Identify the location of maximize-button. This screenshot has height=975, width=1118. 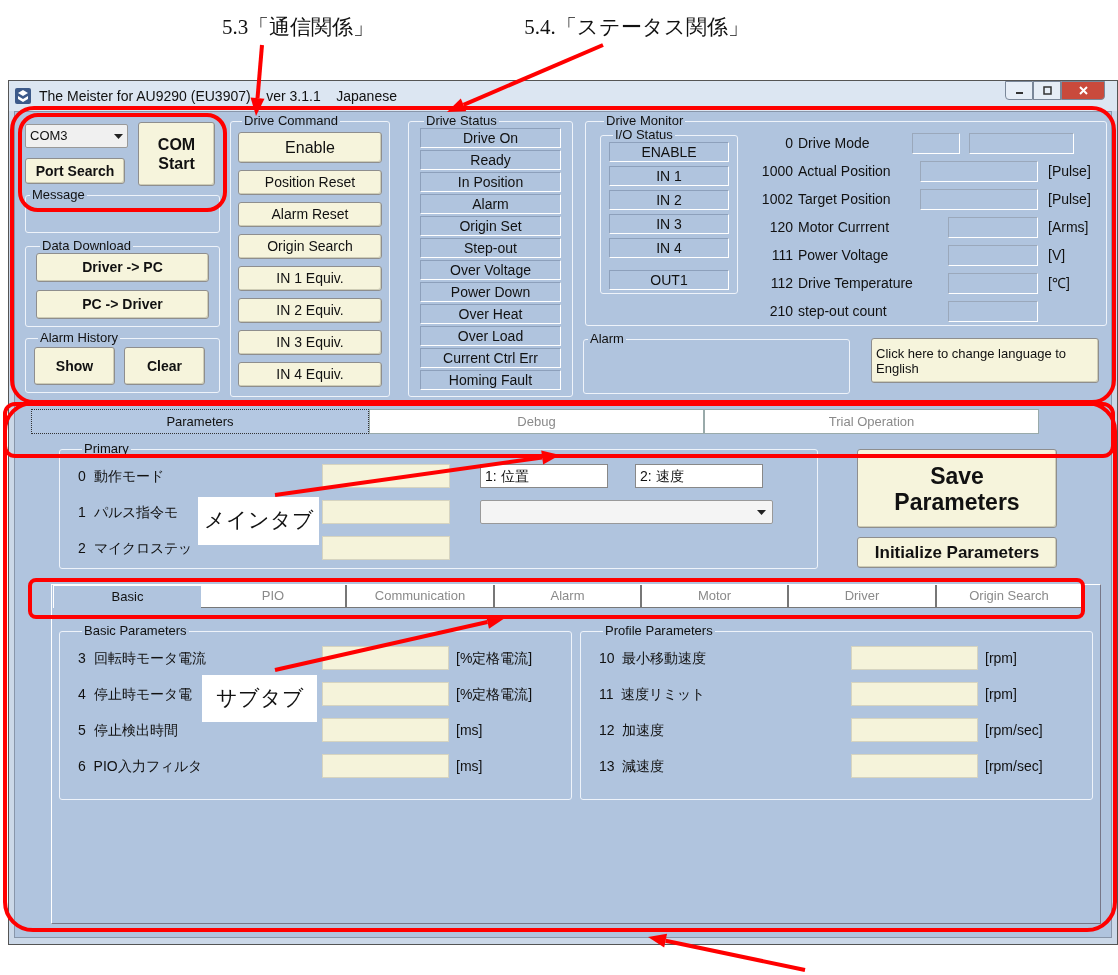
(1047, 90).